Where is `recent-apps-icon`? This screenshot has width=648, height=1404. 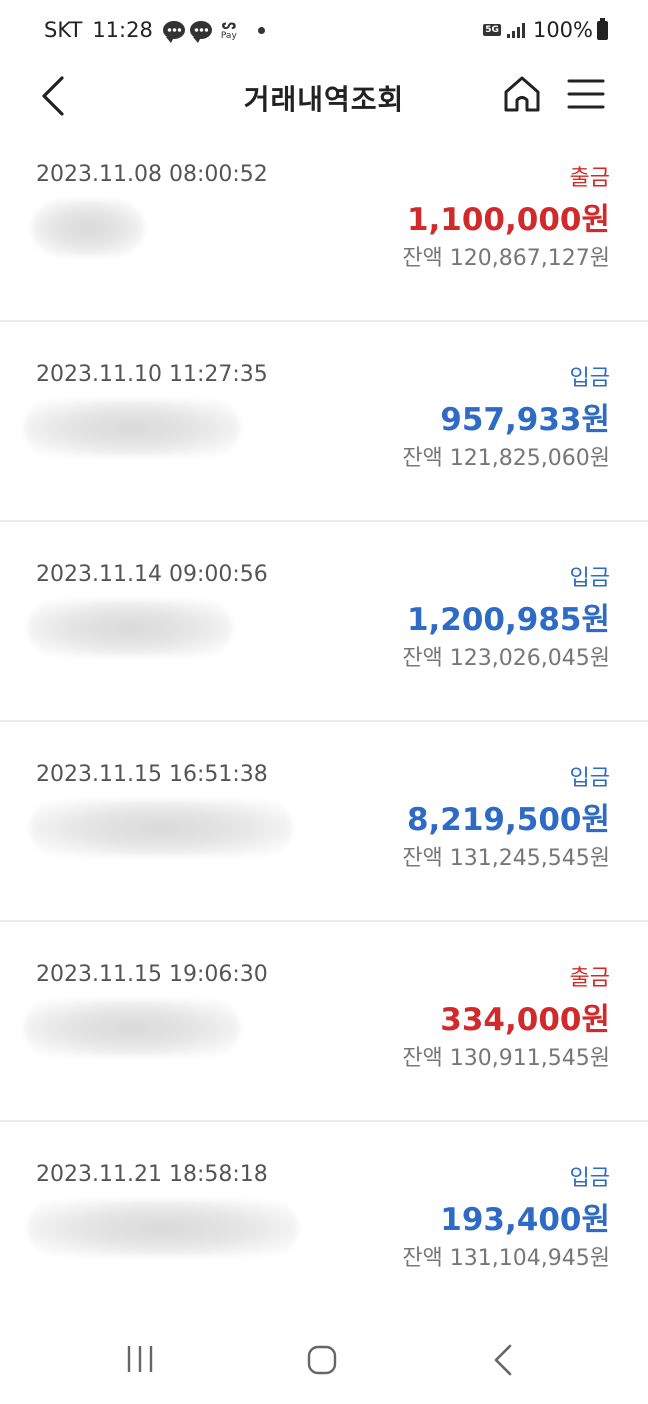 recent-apps-icon is located at coordinates (140, 1359).